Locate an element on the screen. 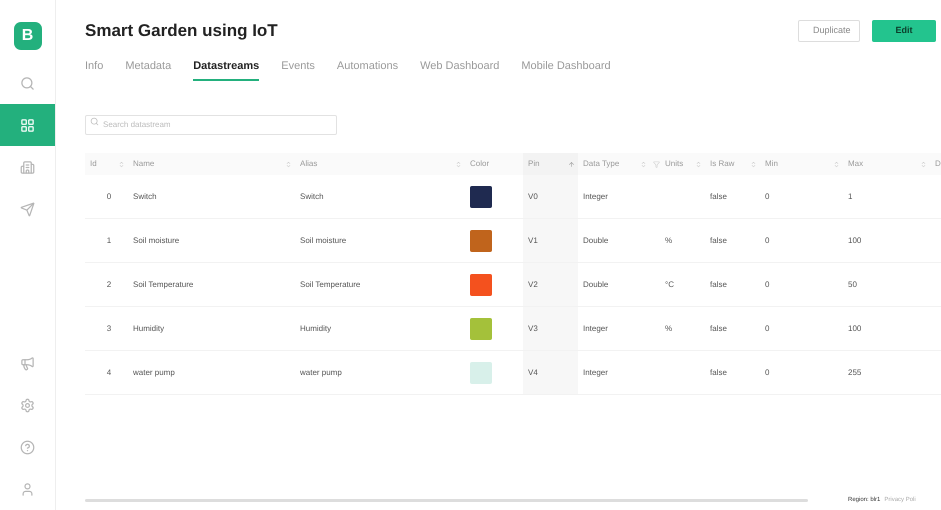 This screenshot has width=941, height=510. settings-icon is located at coordinates (27, 405).